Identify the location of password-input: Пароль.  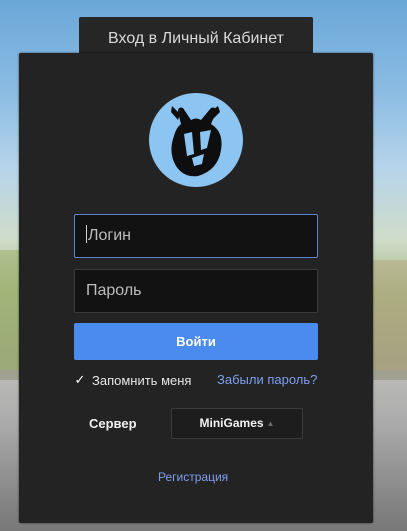
(196, 291).